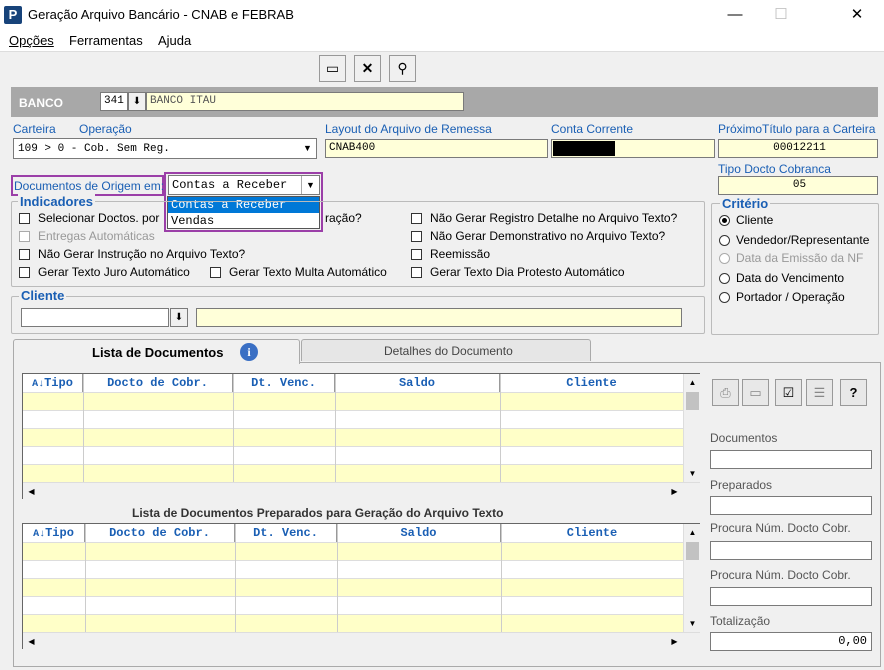  Describe the element at coordinates (24, 272) in the screenshot. I see `juro-checkbox` at that location.